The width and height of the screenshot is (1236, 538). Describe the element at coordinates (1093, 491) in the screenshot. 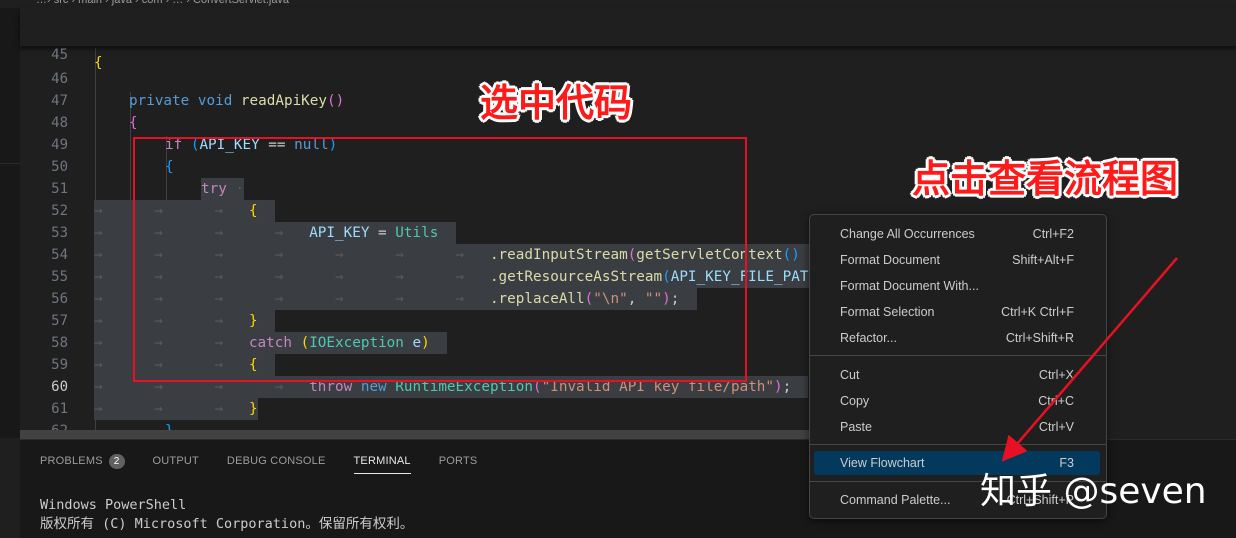

I see `watermark: 知乎 @seven` at that location.